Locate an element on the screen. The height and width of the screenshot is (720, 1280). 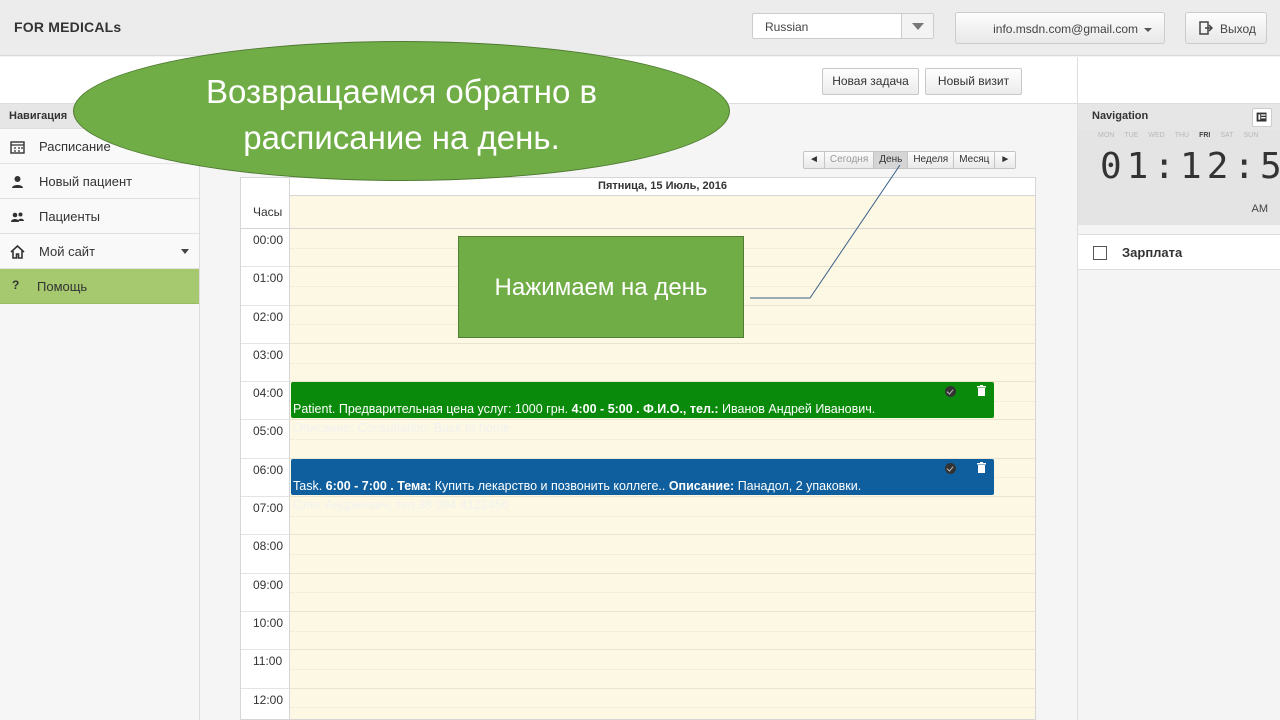
sidebar-item-label: Мой сайт is located at coordinates (67, 251).